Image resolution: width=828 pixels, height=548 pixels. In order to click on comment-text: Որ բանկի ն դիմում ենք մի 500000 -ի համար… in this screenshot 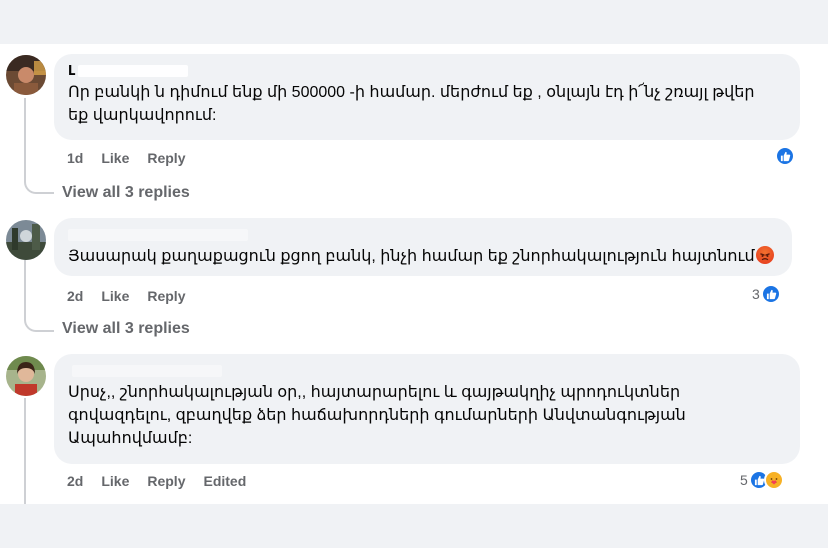, I will do `click(411, 104)`.